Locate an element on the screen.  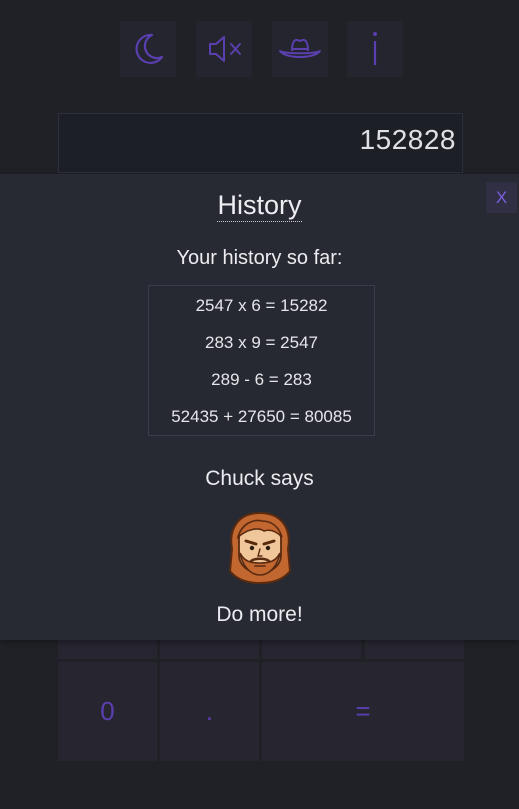
history-item: 283 x 9 = 2547 is located at coordinates (261, 342).